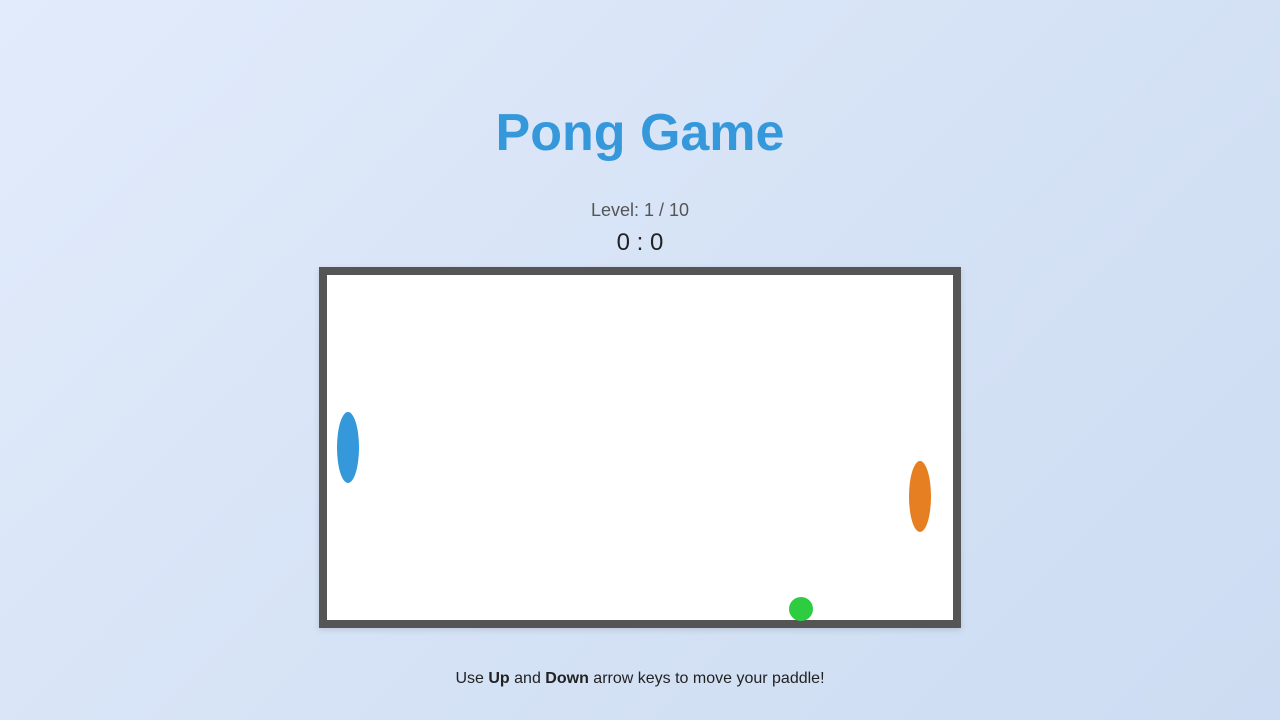 The width and height of the screenshot is (1280, 720). What do you see at coordinates (640, 242) in the screenshot?
I see `score-display: 0` at bounding box center [640, 242].